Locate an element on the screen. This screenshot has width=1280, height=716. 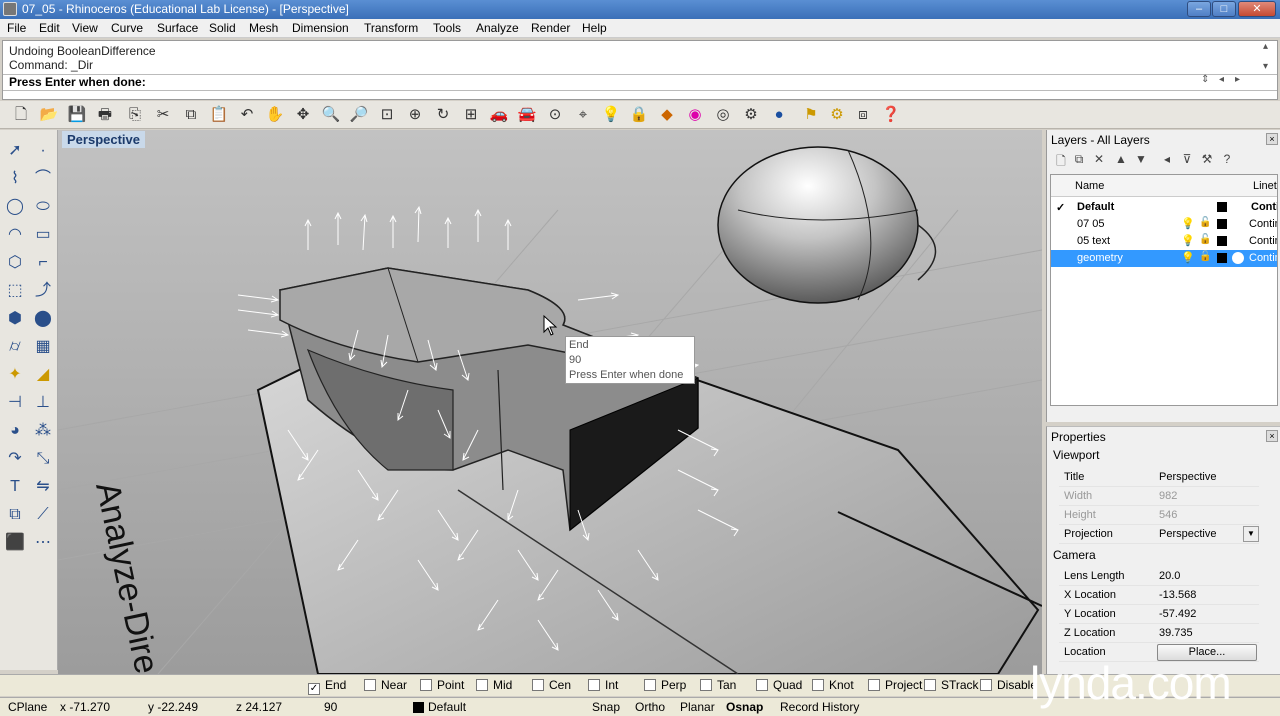
select-icon: ⊙ is located at coordinates (555, 115).